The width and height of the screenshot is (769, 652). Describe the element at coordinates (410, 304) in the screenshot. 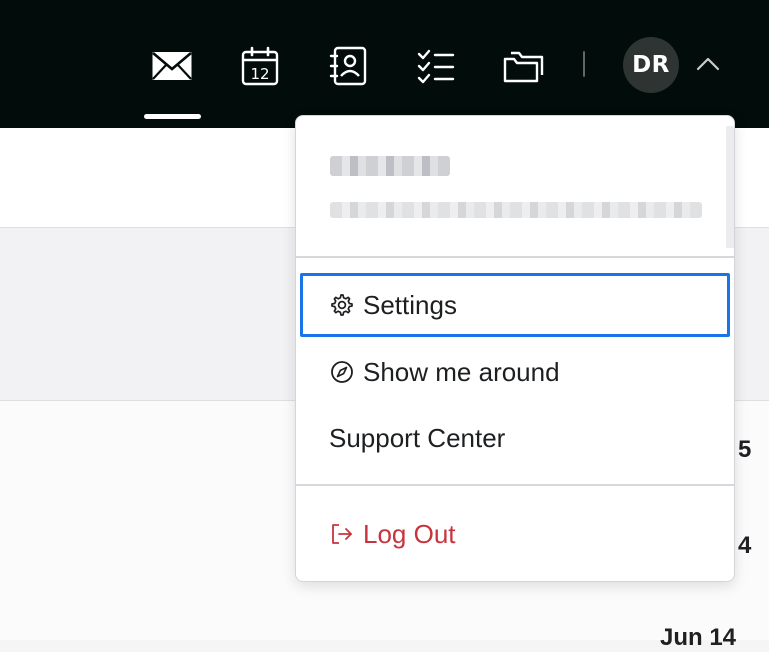

I see `settings-label: Settings` at that location.